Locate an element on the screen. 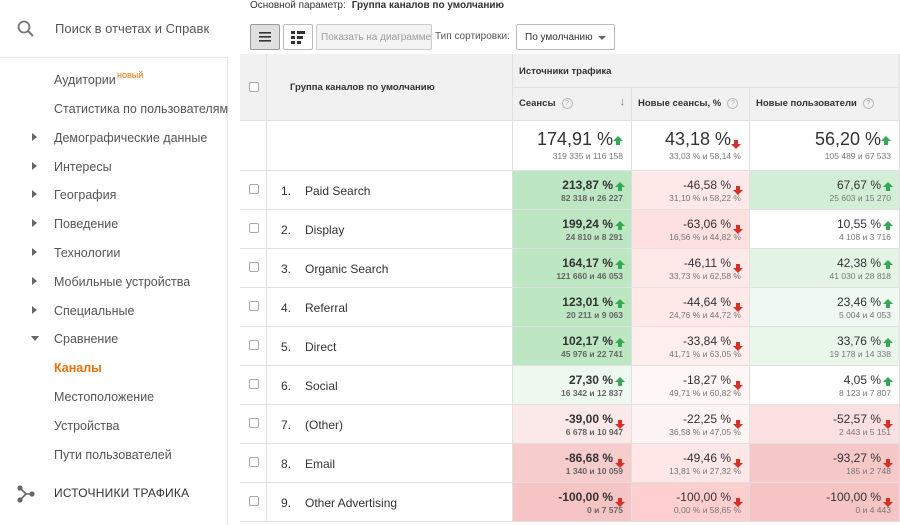 The width and height of the screenshot is (900, 525). pivot-view-button is located at coordinates (298, 37).